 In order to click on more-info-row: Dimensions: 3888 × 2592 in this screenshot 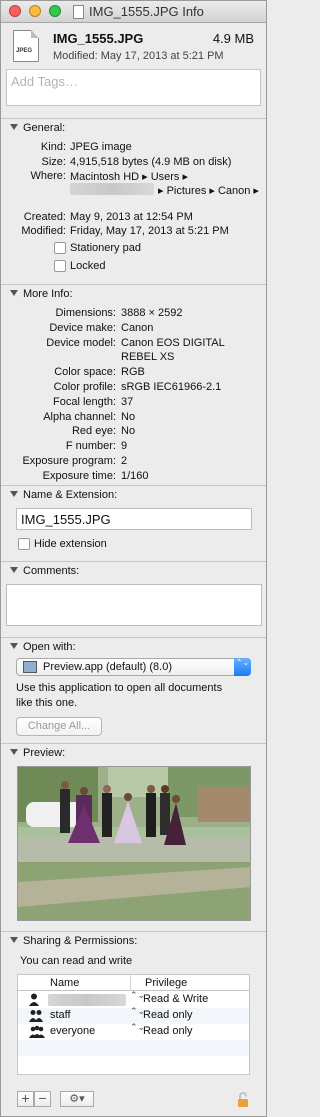, I will do `click(133, 314)`.